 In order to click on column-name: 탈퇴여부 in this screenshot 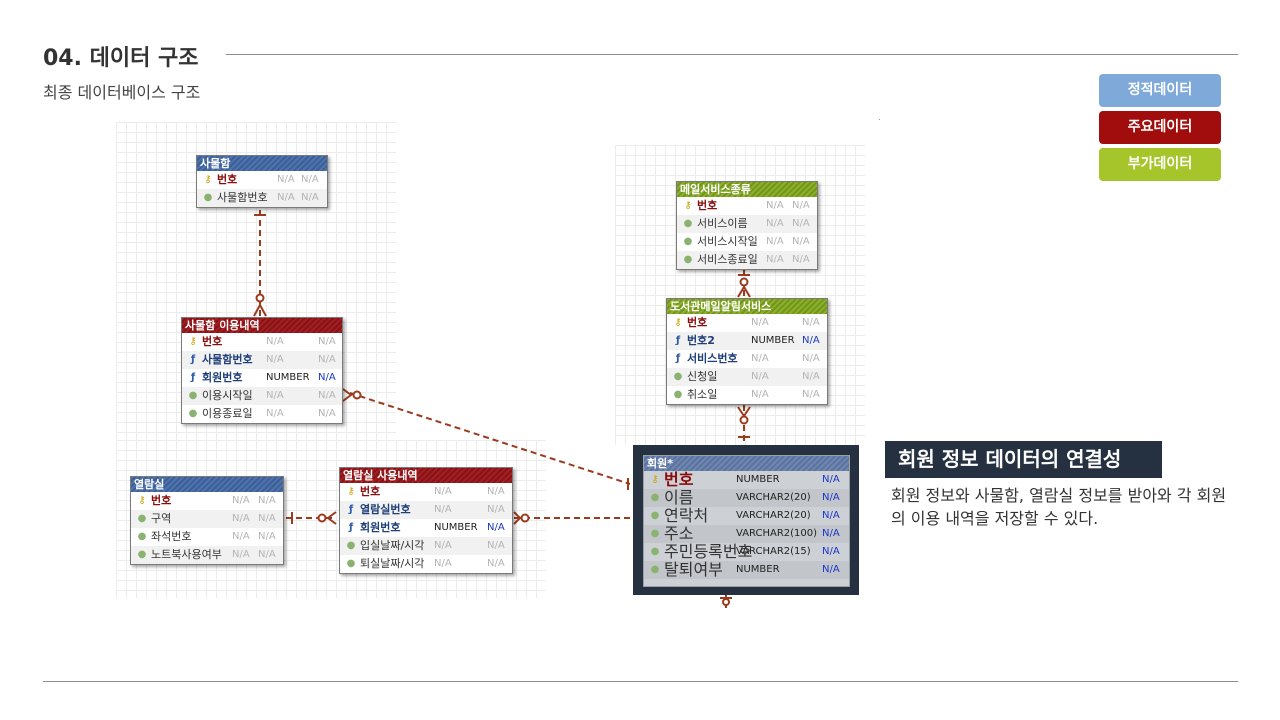, I will do `click(693, 569)`.